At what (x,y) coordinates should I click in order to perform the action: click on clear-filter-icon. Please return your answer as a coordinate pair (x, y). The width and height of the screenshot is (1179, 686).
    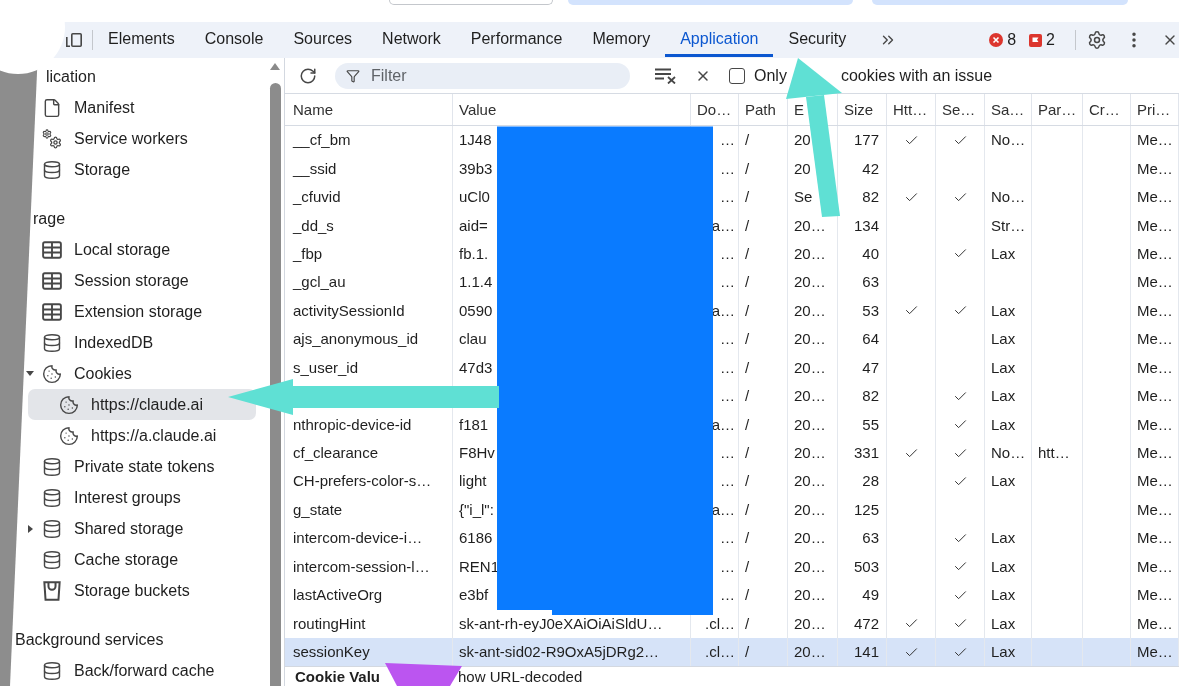
    Looking at the image, I should click on (666, 75).